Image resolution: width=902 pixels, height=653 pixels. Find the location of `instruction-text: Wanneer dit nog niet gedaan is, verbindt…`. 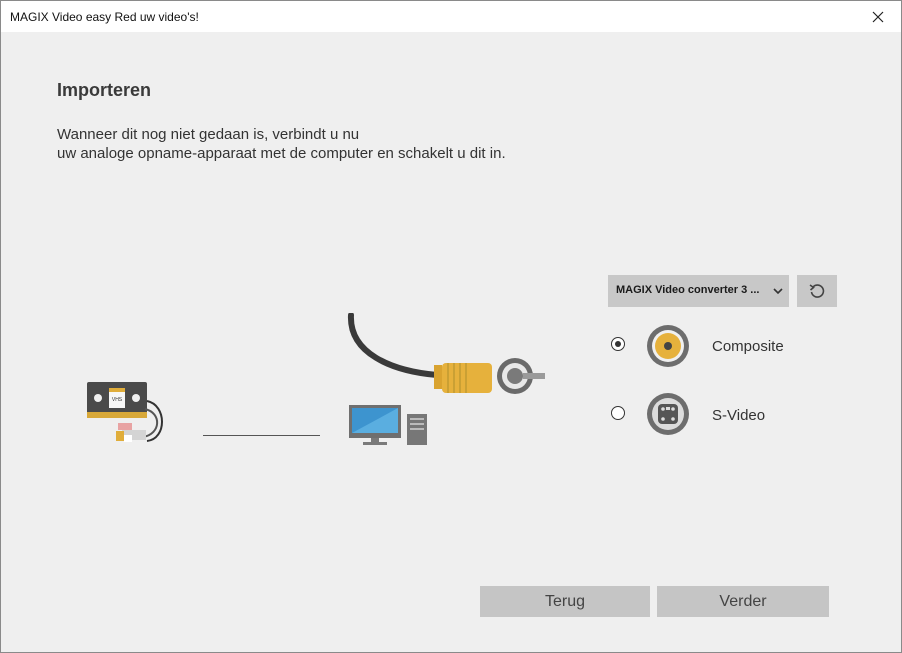

instruction-text: Wanneer dit nog niet gedaan is, verbindt… is located at coordinates (281, 144).